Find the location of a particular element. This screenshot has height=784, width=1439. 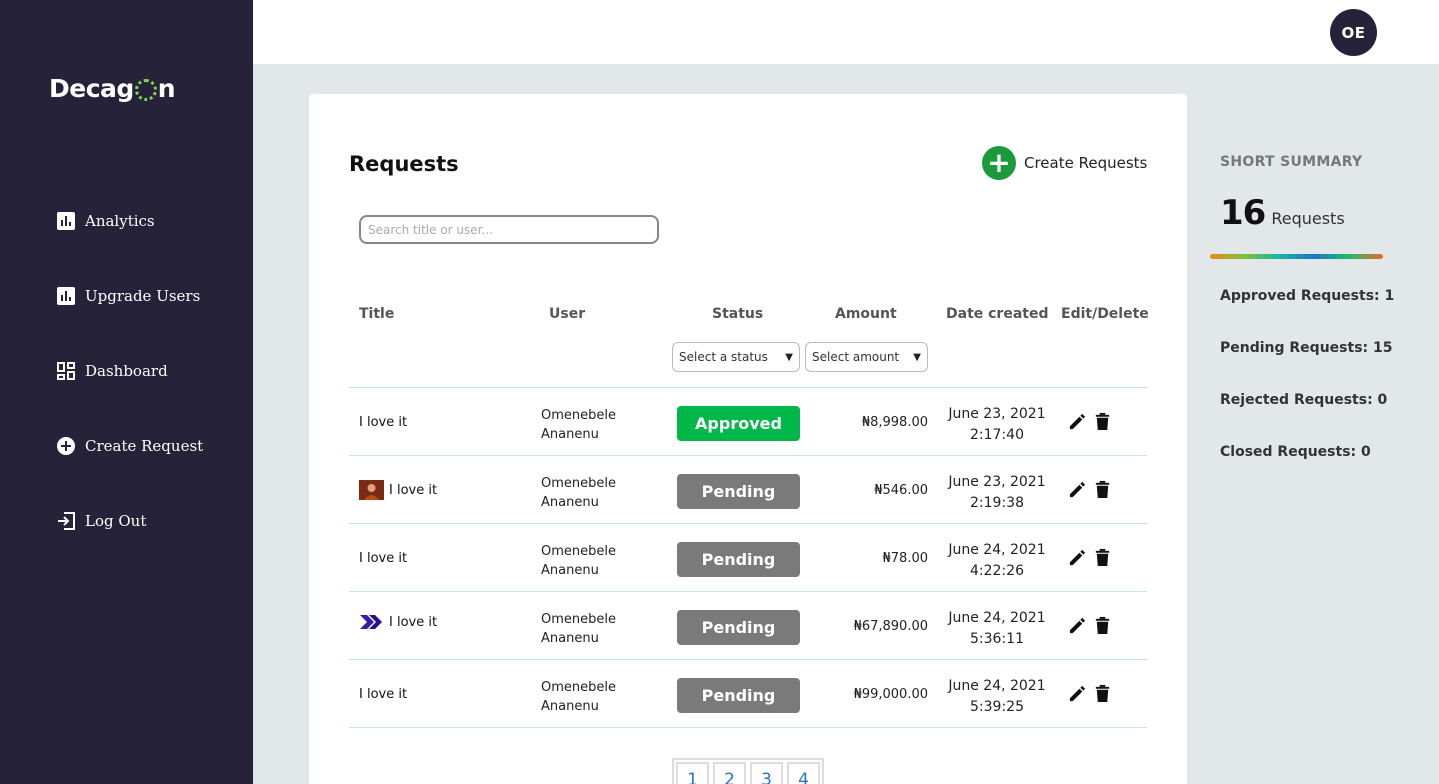

sidebar-item-label: Create Request is located at coordinates (144, 446).